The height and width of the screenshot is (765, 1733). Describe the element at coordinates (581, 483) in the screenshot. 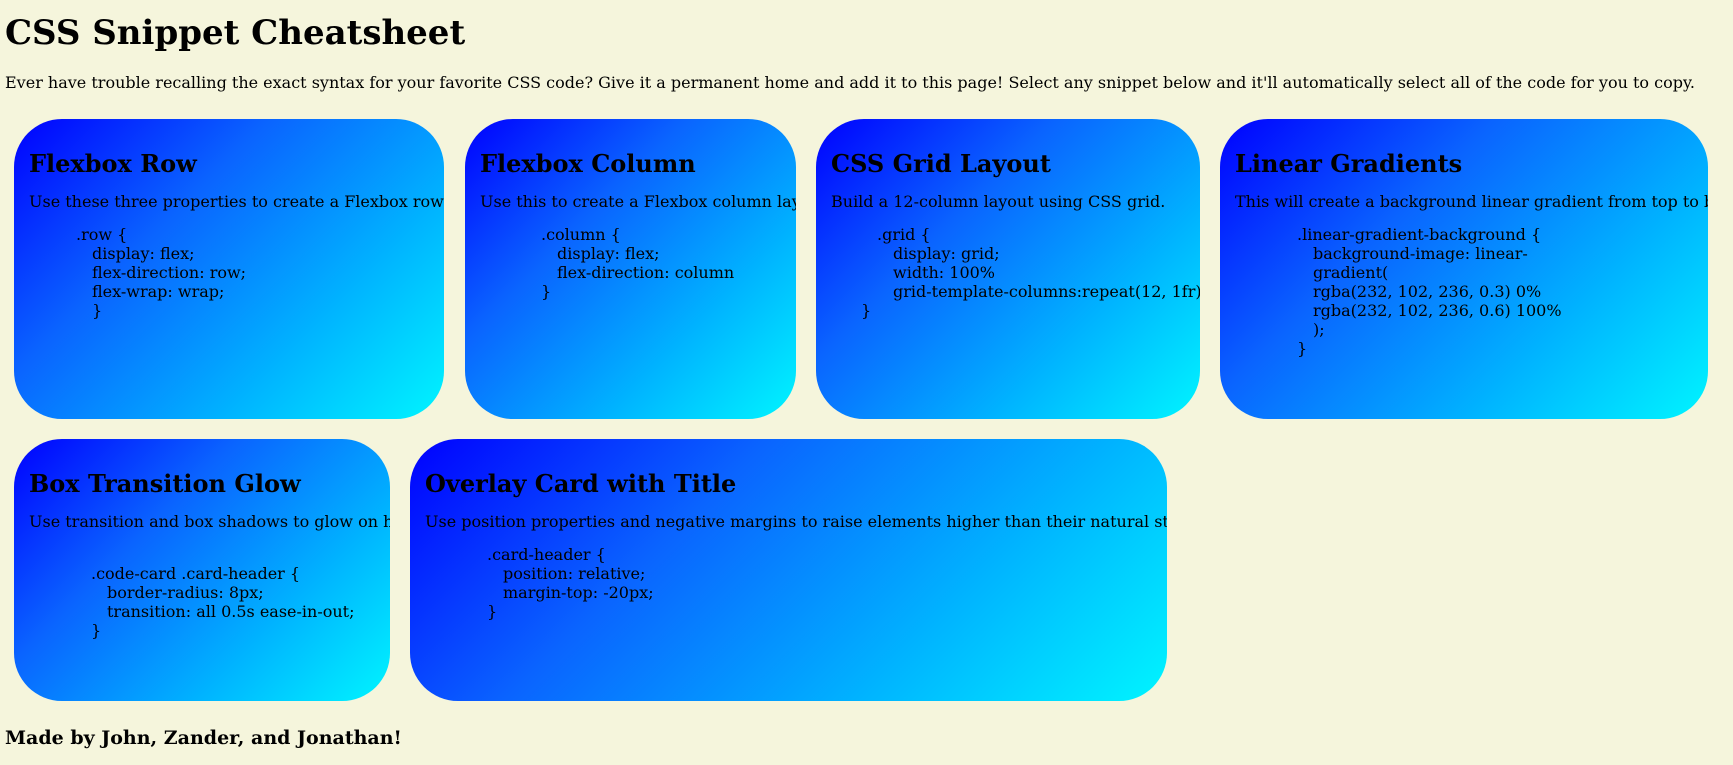

I see `card-title: Overlay Card with Title` at that location.